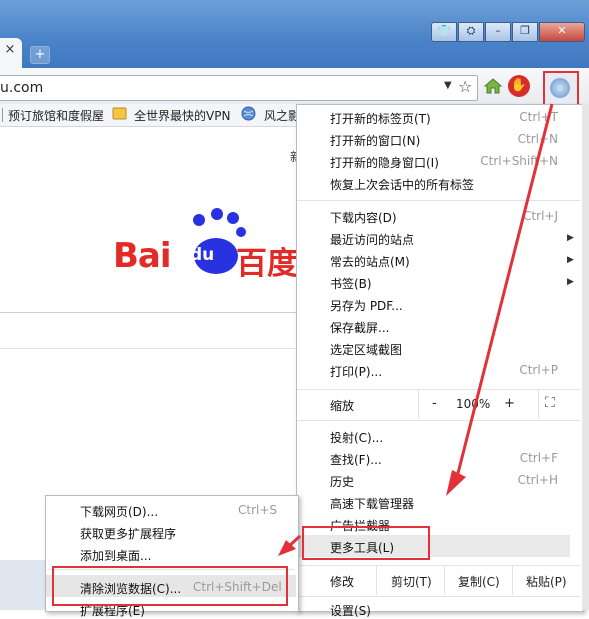  What do you see at coordinates (202, 255) in the screenshot?
I see `logo-du-text: du` at bounding box center [202, 255].